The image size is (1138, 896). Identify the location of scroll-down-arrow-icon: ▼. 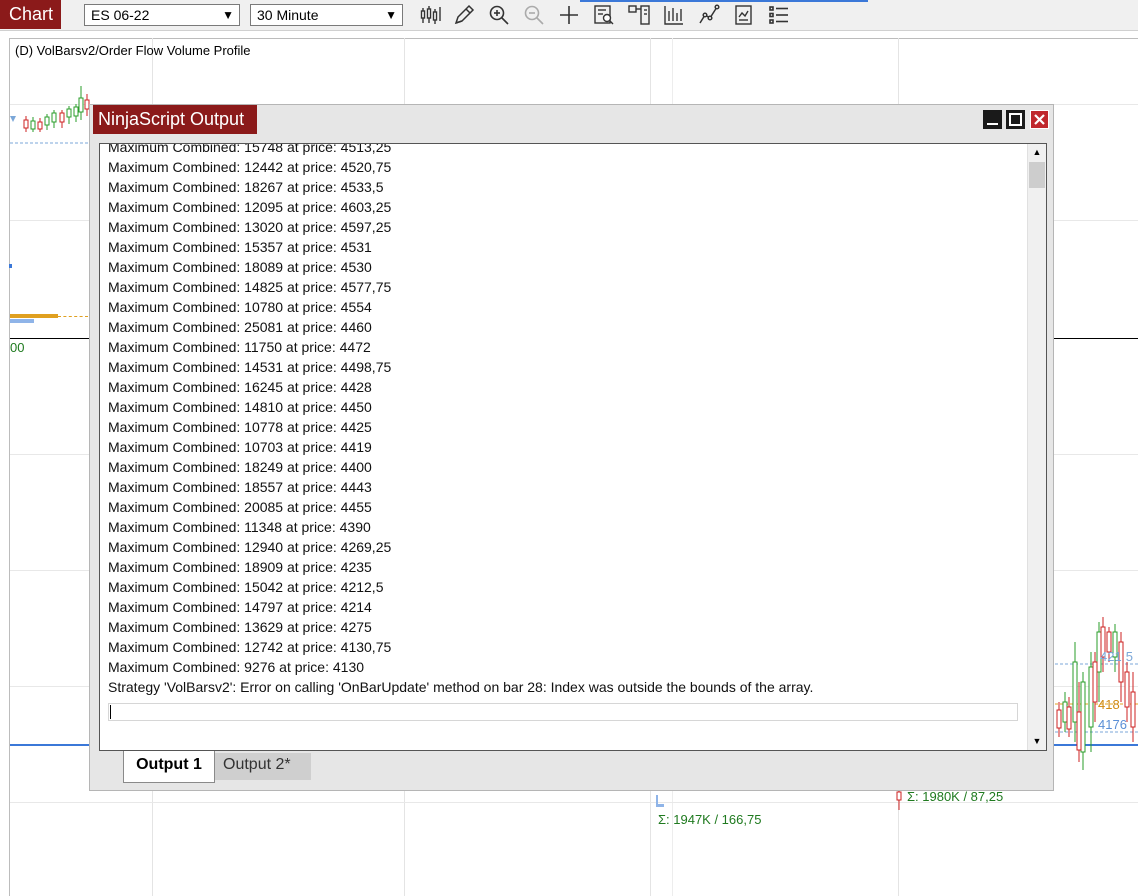
(1037, 741).